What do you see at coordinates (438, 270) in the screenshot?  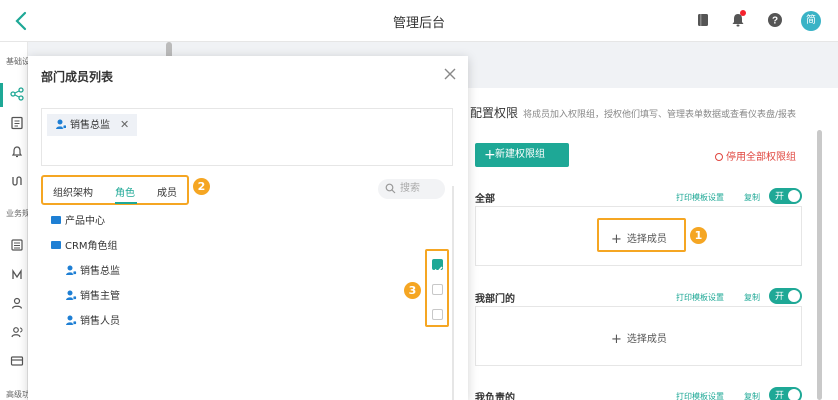 I see `check-icon` at bounding box center [438, 270].